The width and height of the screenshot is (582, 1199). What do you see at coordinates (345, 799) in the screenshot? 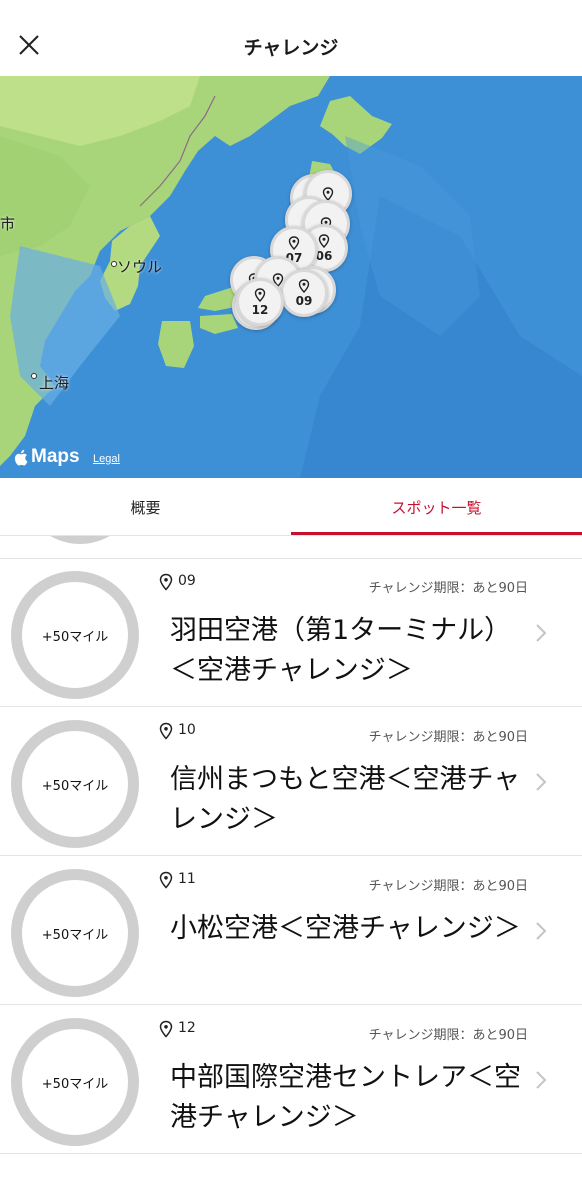
I see `spot-name: 信州まつもと空港＜空港チャレンジ＞` at bounding box center [345, 799].